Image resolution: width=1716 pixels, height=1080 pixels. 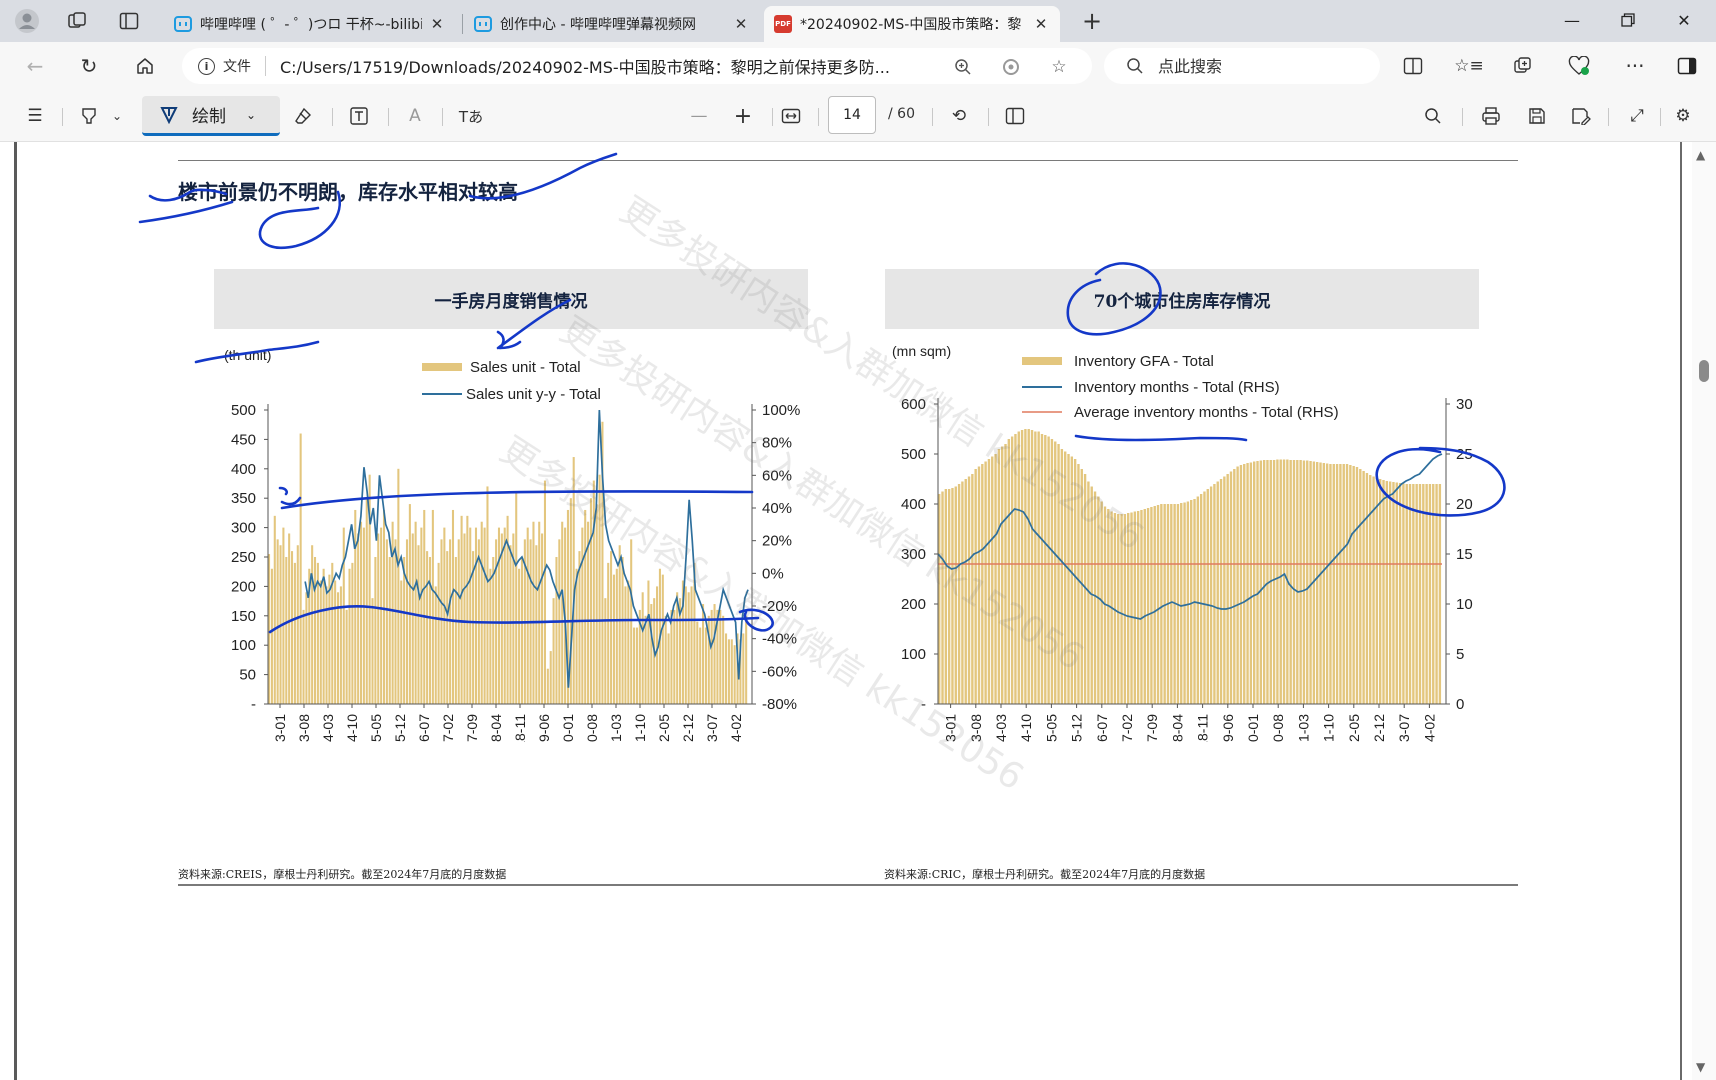 I want to click on favorites-button: ☆≡, so click(x=1469, y=66).